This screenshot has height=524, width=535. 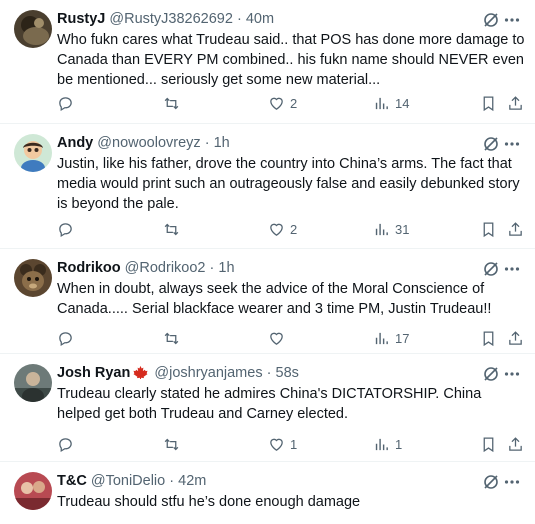 I want to click on views-button: 14, so click(x=391, y=103).